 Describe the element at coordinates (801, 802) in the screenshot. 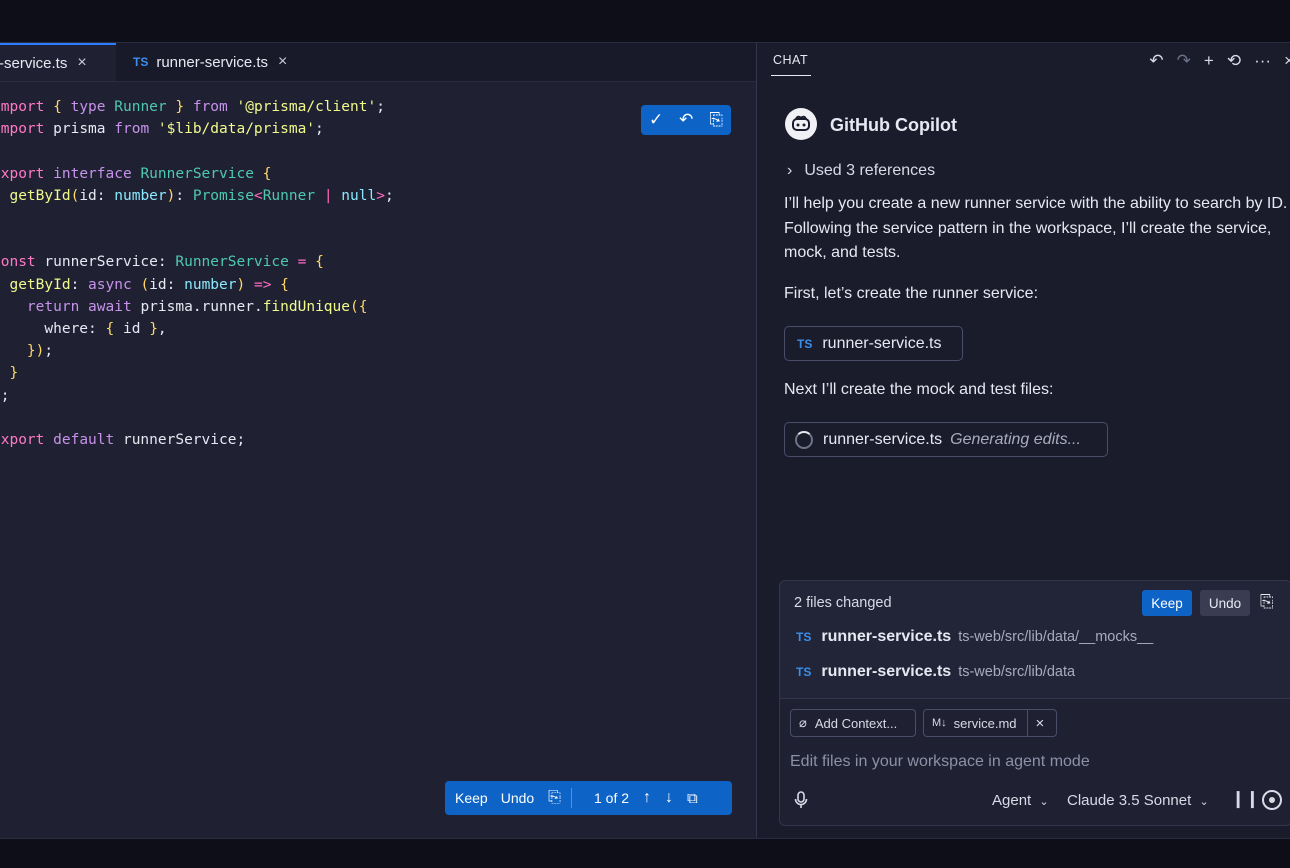

I see `microphone-icon` at that location.